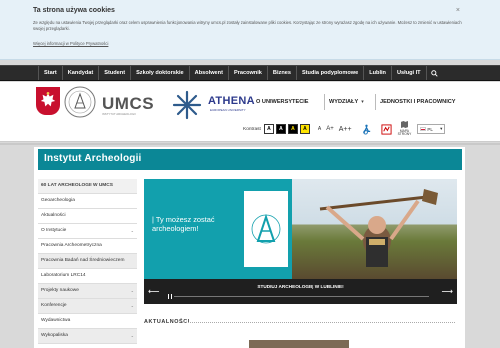  I want to click on contrast-black-yellow-button: A, so click(292, 129).